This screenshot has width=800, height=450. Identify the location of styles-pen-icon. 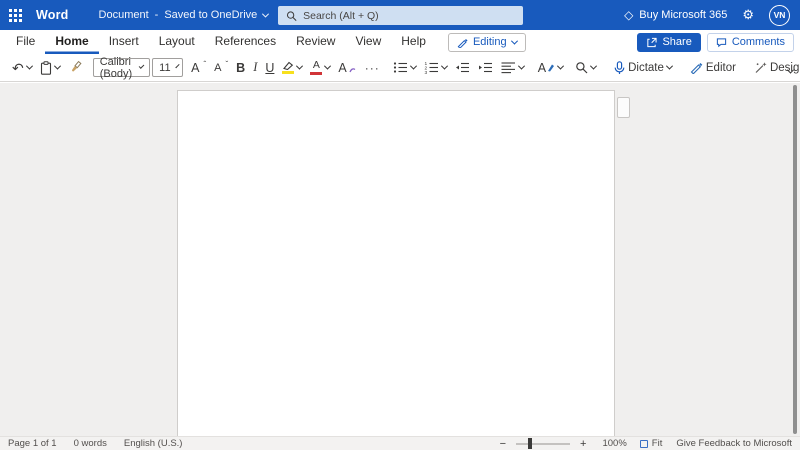
(551, 68).